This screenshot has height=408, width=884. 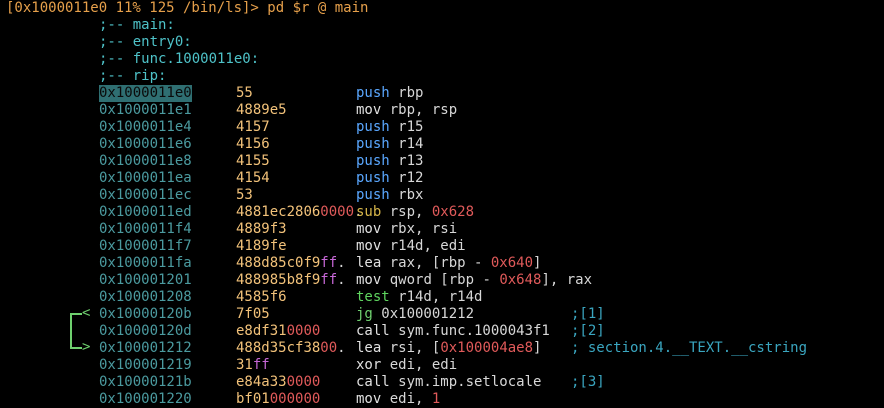 I want to click on jump-arrow-top, so click(x=76, y=314).